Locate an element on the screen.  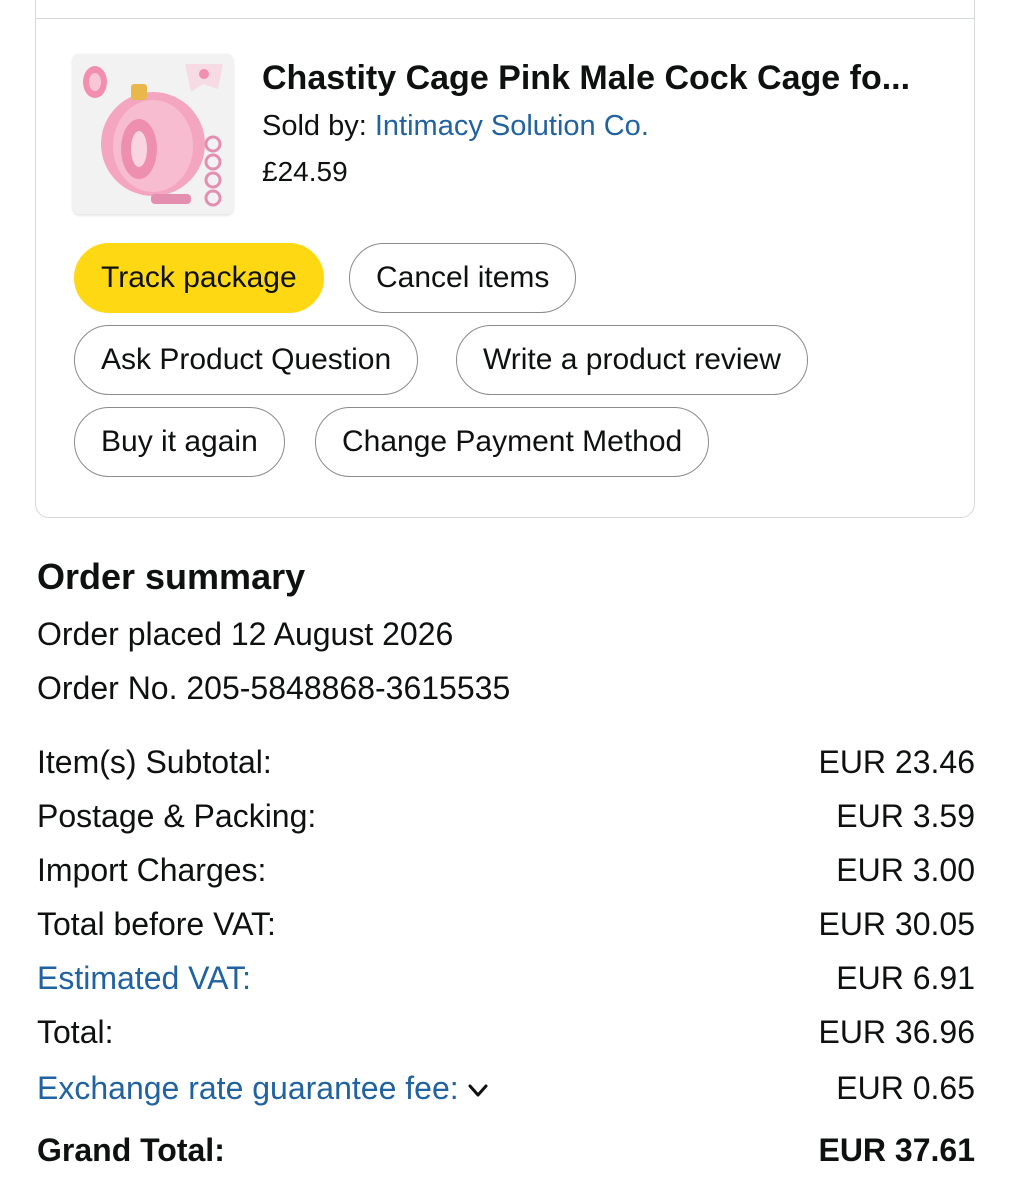
summary-value: EUR 37.61 is located at coordinates (896, 1150).